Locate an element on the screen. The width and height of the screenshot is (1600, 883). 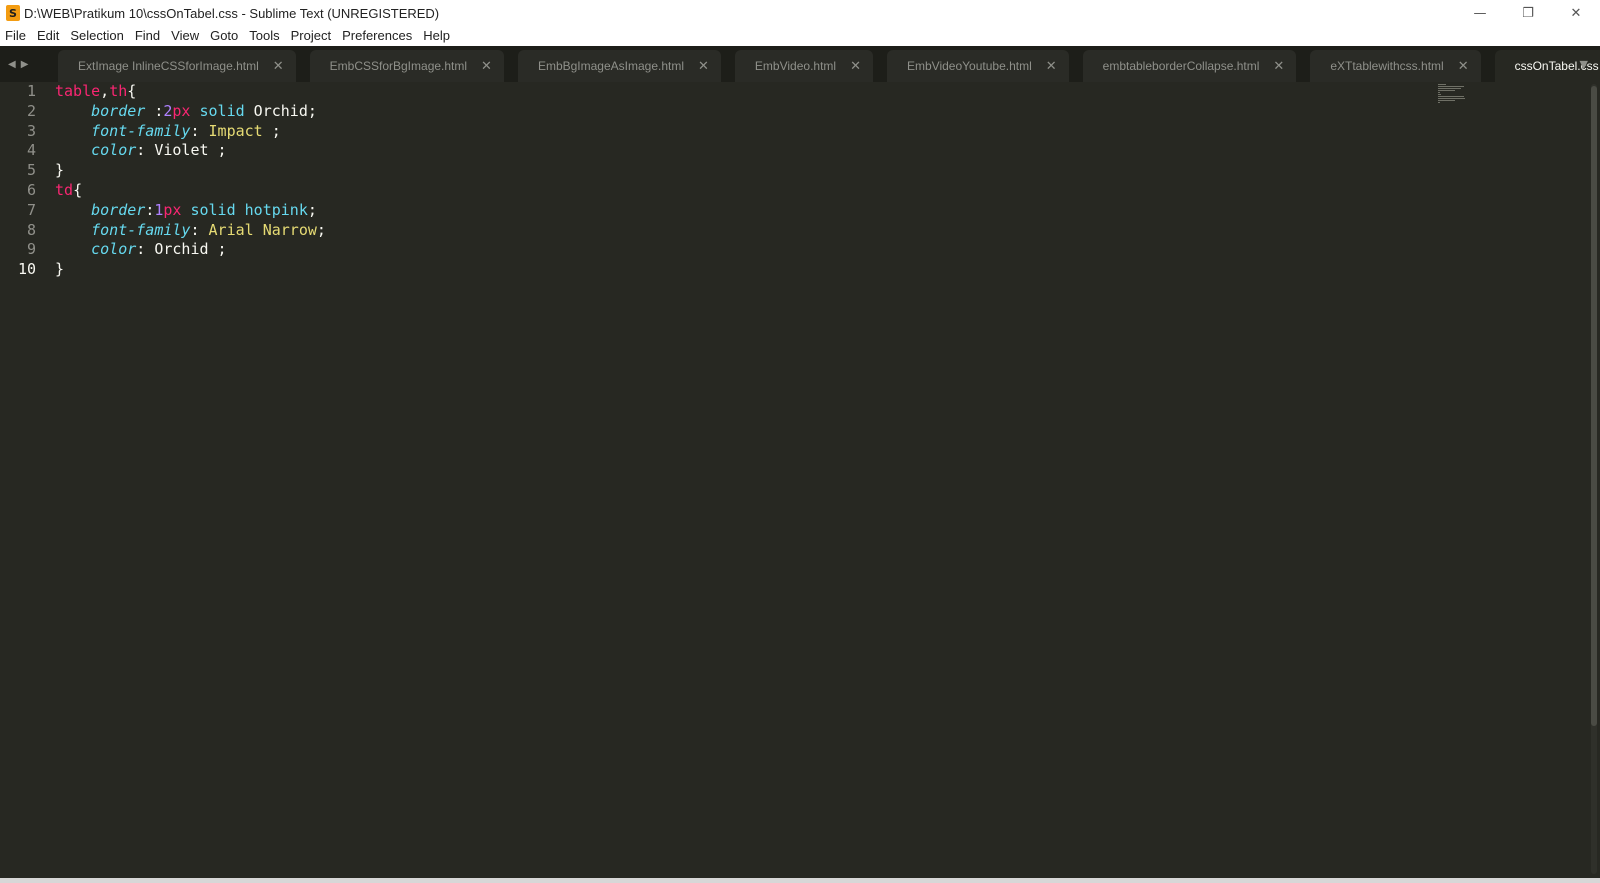
tab-label: EmbVideoYoutube.html is located at coordinates (969, 66).